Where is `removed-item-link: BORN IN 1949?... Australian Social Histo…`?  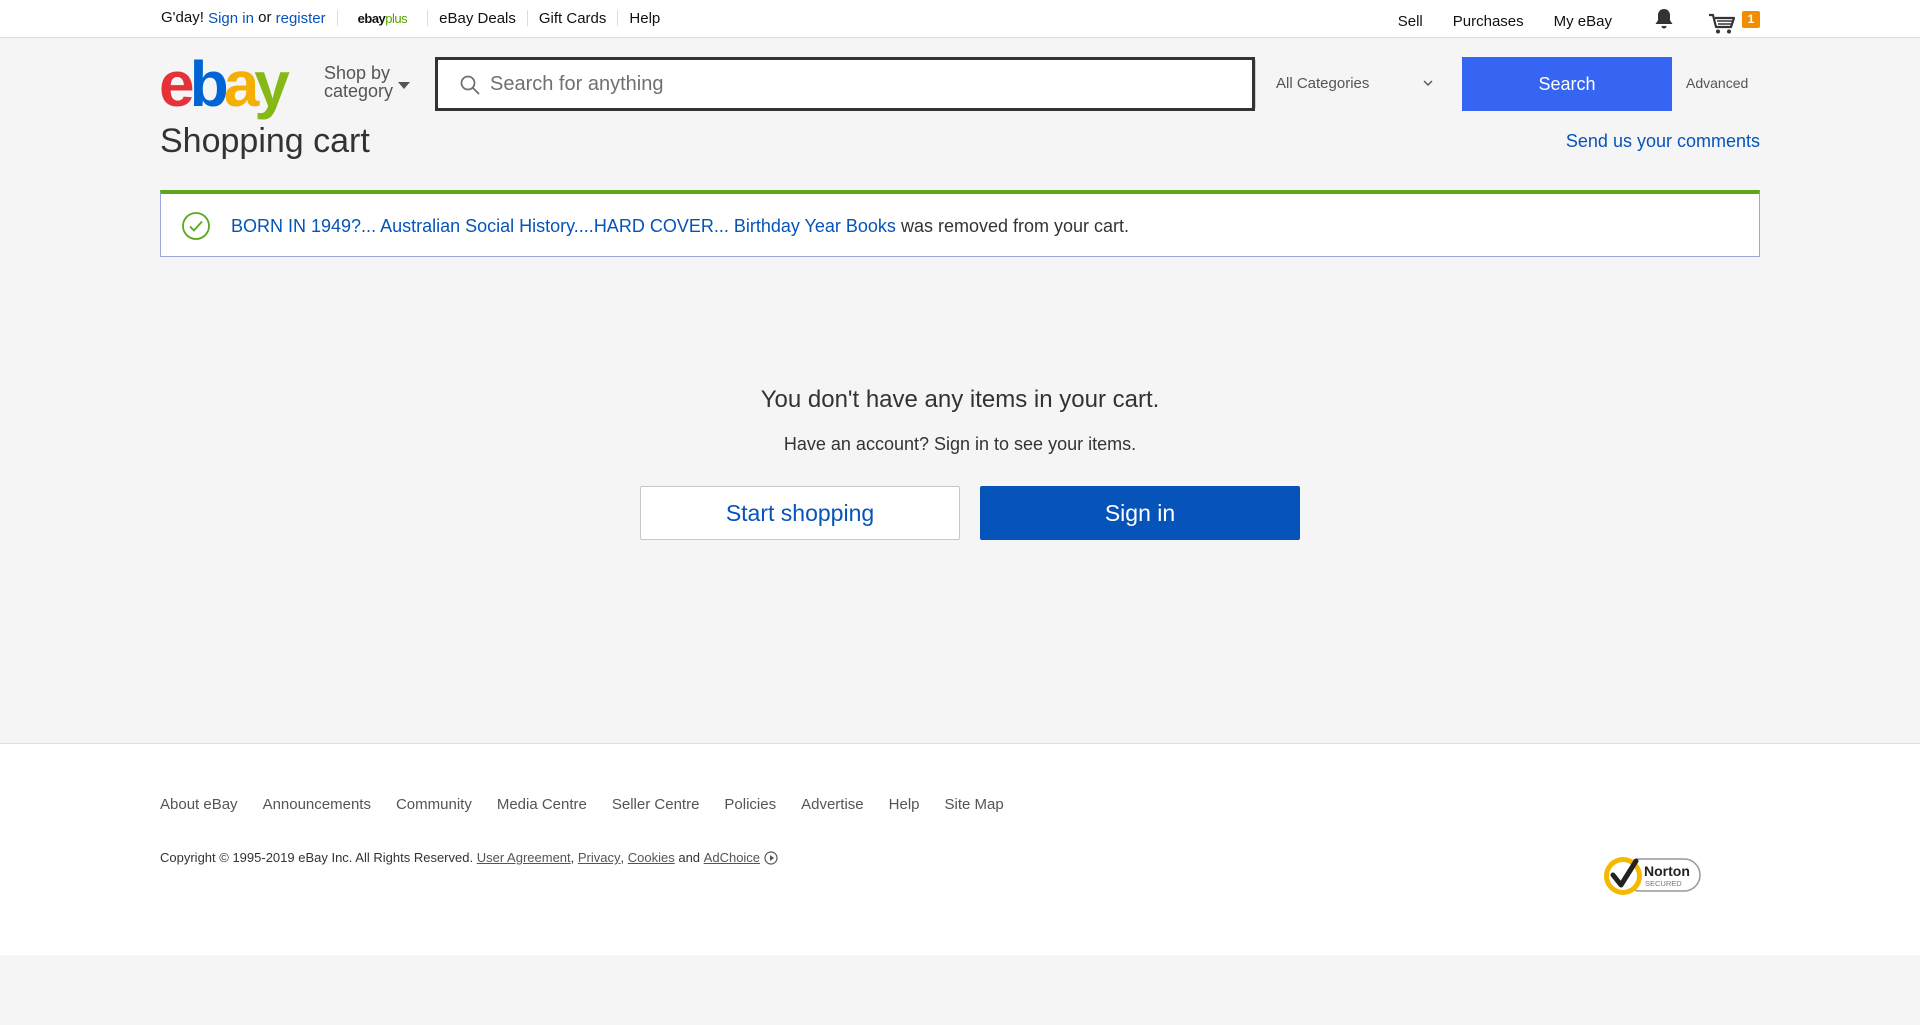 removed-item-link: BORN IN 1949?... Australian Social Histo… is located at coordinates (563, 226).